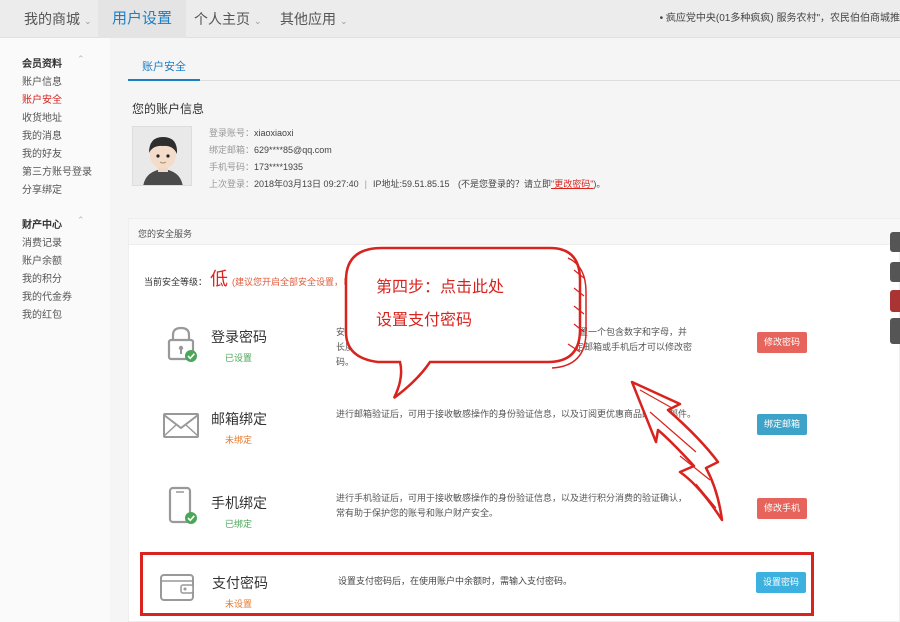  I want to click on tab-account-security: 账户安全, so click(164, 67).